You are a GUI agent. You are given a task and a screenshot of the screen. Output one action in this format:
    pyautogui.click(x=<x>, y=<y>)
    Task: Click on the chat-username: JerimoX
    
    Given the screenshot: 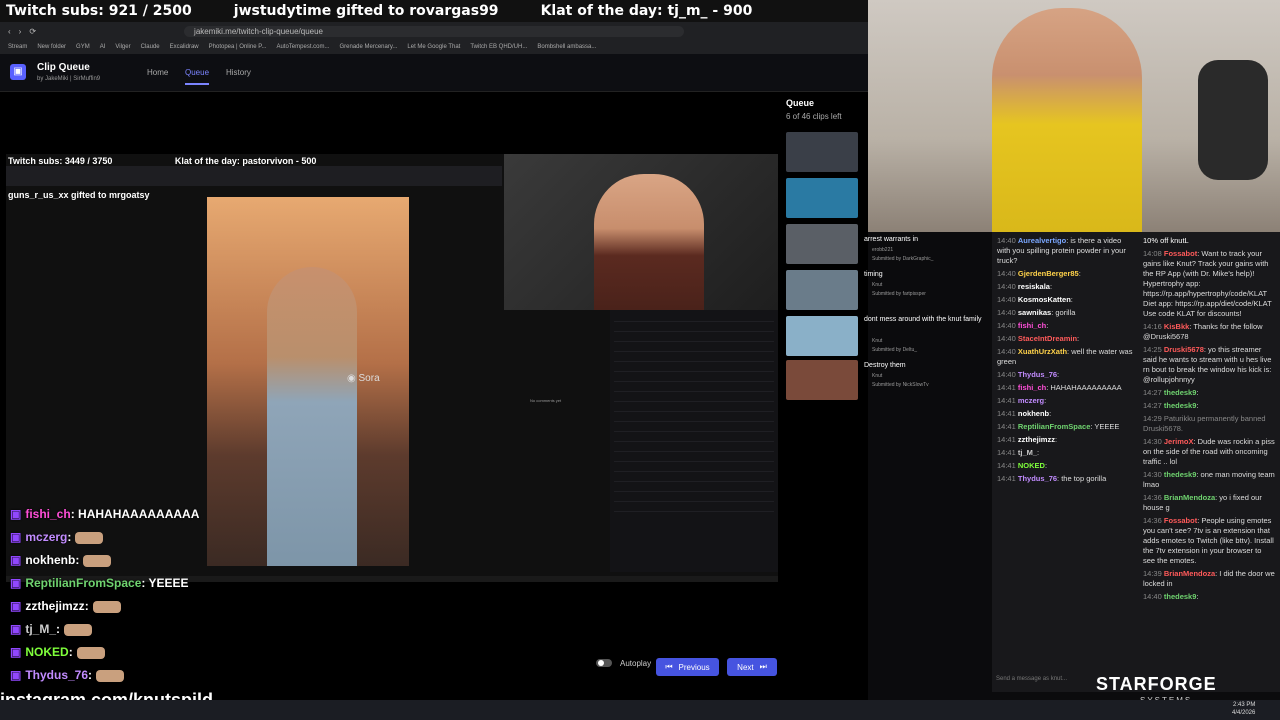 What is the action you would take?
    pyautogui.click(x=1179, y=441)
    